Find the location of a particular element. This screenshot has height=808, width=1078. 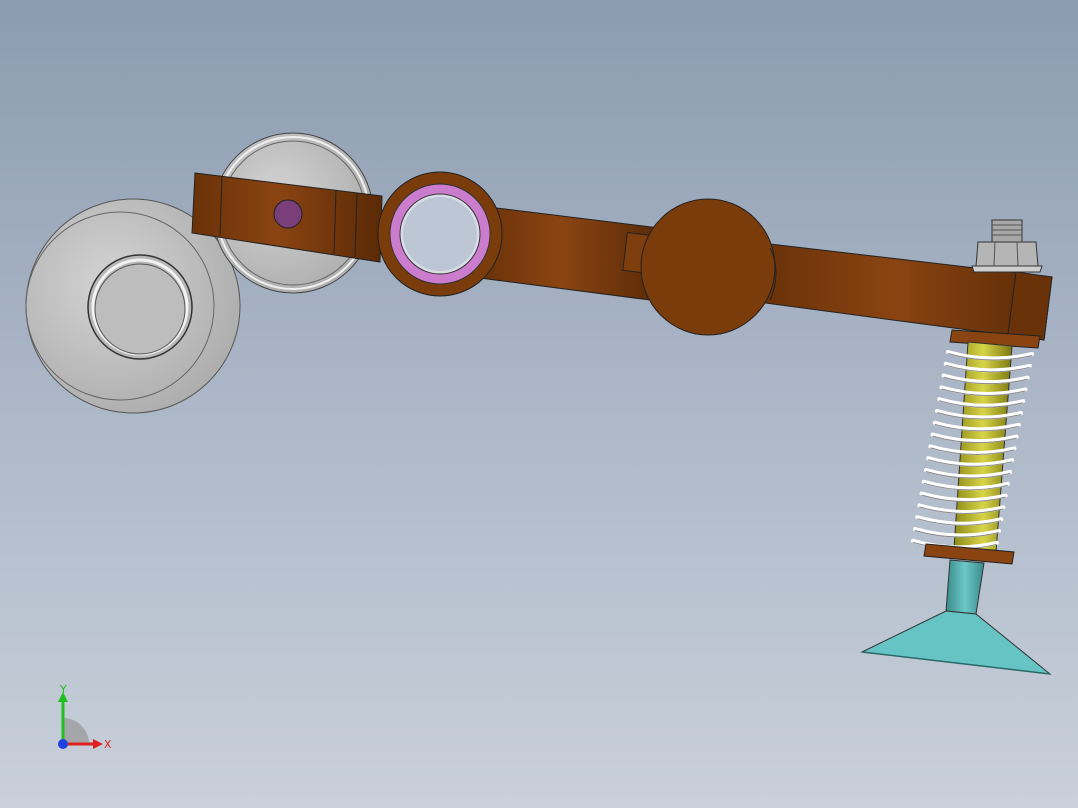

bearing-housing is located at coordinates (440, 234).